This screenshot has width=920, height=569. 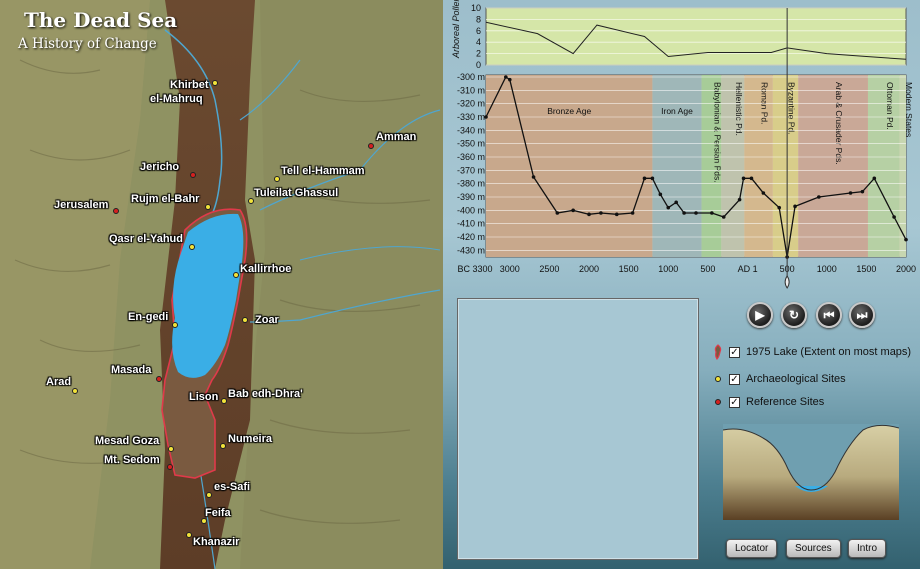 What do you see at coordinates (75, 391) in the screenshot?
I see `site-dot-arad` at bounding box center [75, 391].